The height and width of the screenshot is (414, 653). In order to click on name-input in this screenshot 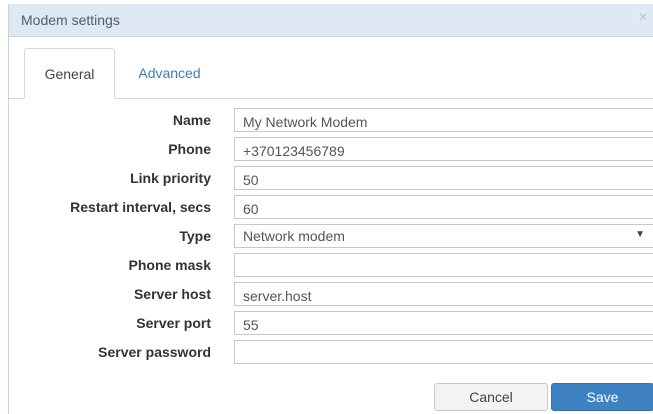, I will do `click(443, 120)`.